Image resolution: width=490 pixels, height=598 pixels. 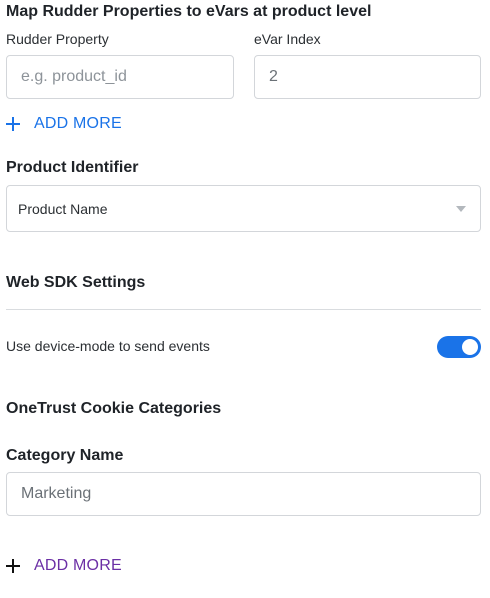 I want to click on add-more-evar-label: ADD MORE, so click(x=78, y=123).